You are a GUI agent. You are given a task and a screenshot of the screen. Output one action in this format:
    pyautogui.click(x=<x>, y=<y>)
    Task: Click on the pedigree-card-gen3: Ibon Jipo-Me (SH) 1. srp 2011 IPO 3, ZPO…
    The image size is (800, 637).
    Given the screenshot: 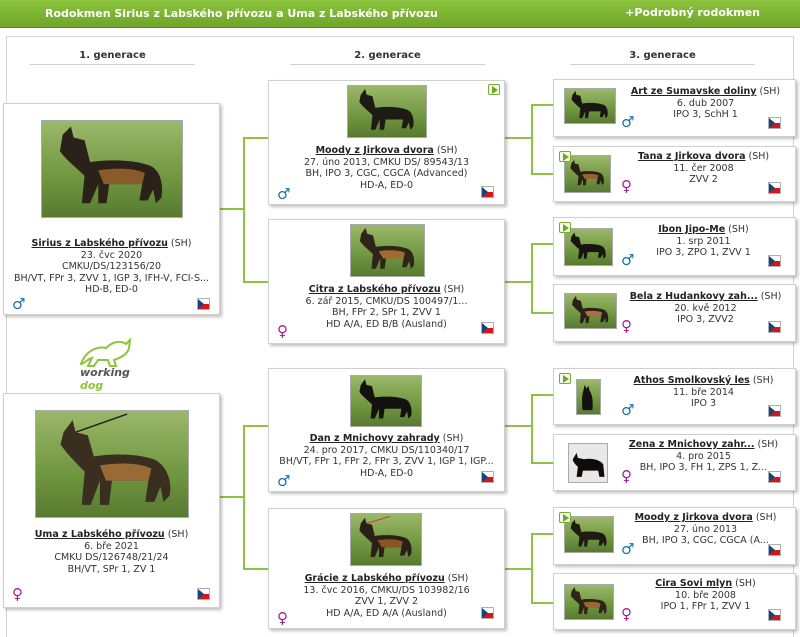 What is the action you would take?
    pyautogui.click(x=674, y=246)
    